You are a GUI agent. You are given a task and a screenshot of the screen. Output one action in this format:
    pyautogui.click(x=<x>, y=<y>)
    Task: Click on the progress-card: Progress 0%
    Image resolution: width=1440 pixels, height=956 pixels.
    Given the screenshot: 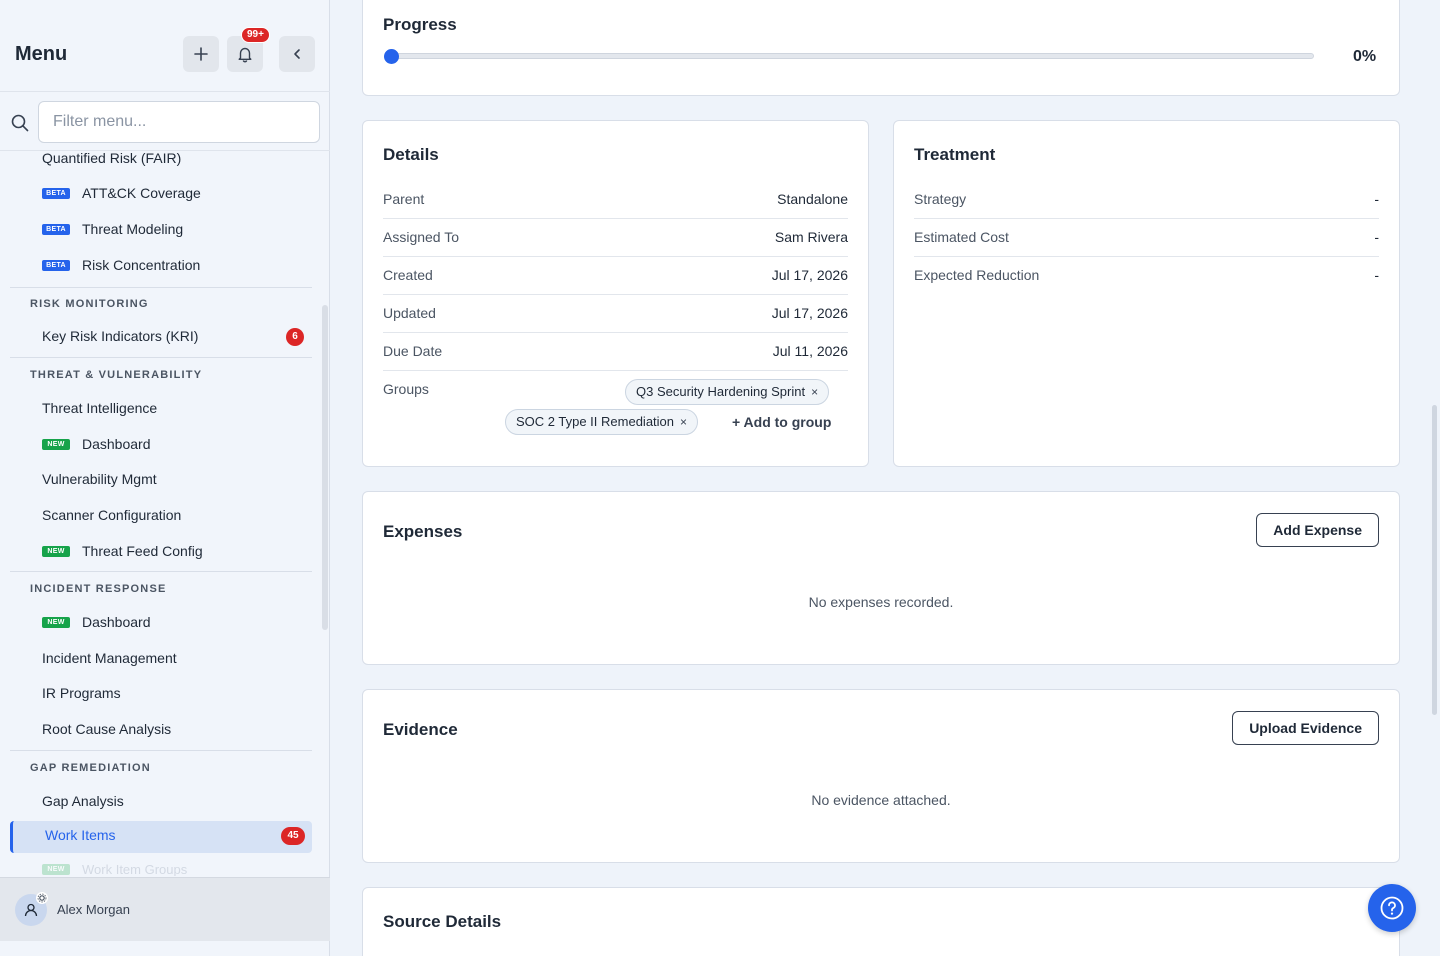 What is the action you would take?
    pyautogui.click(x=881, y=48)
    